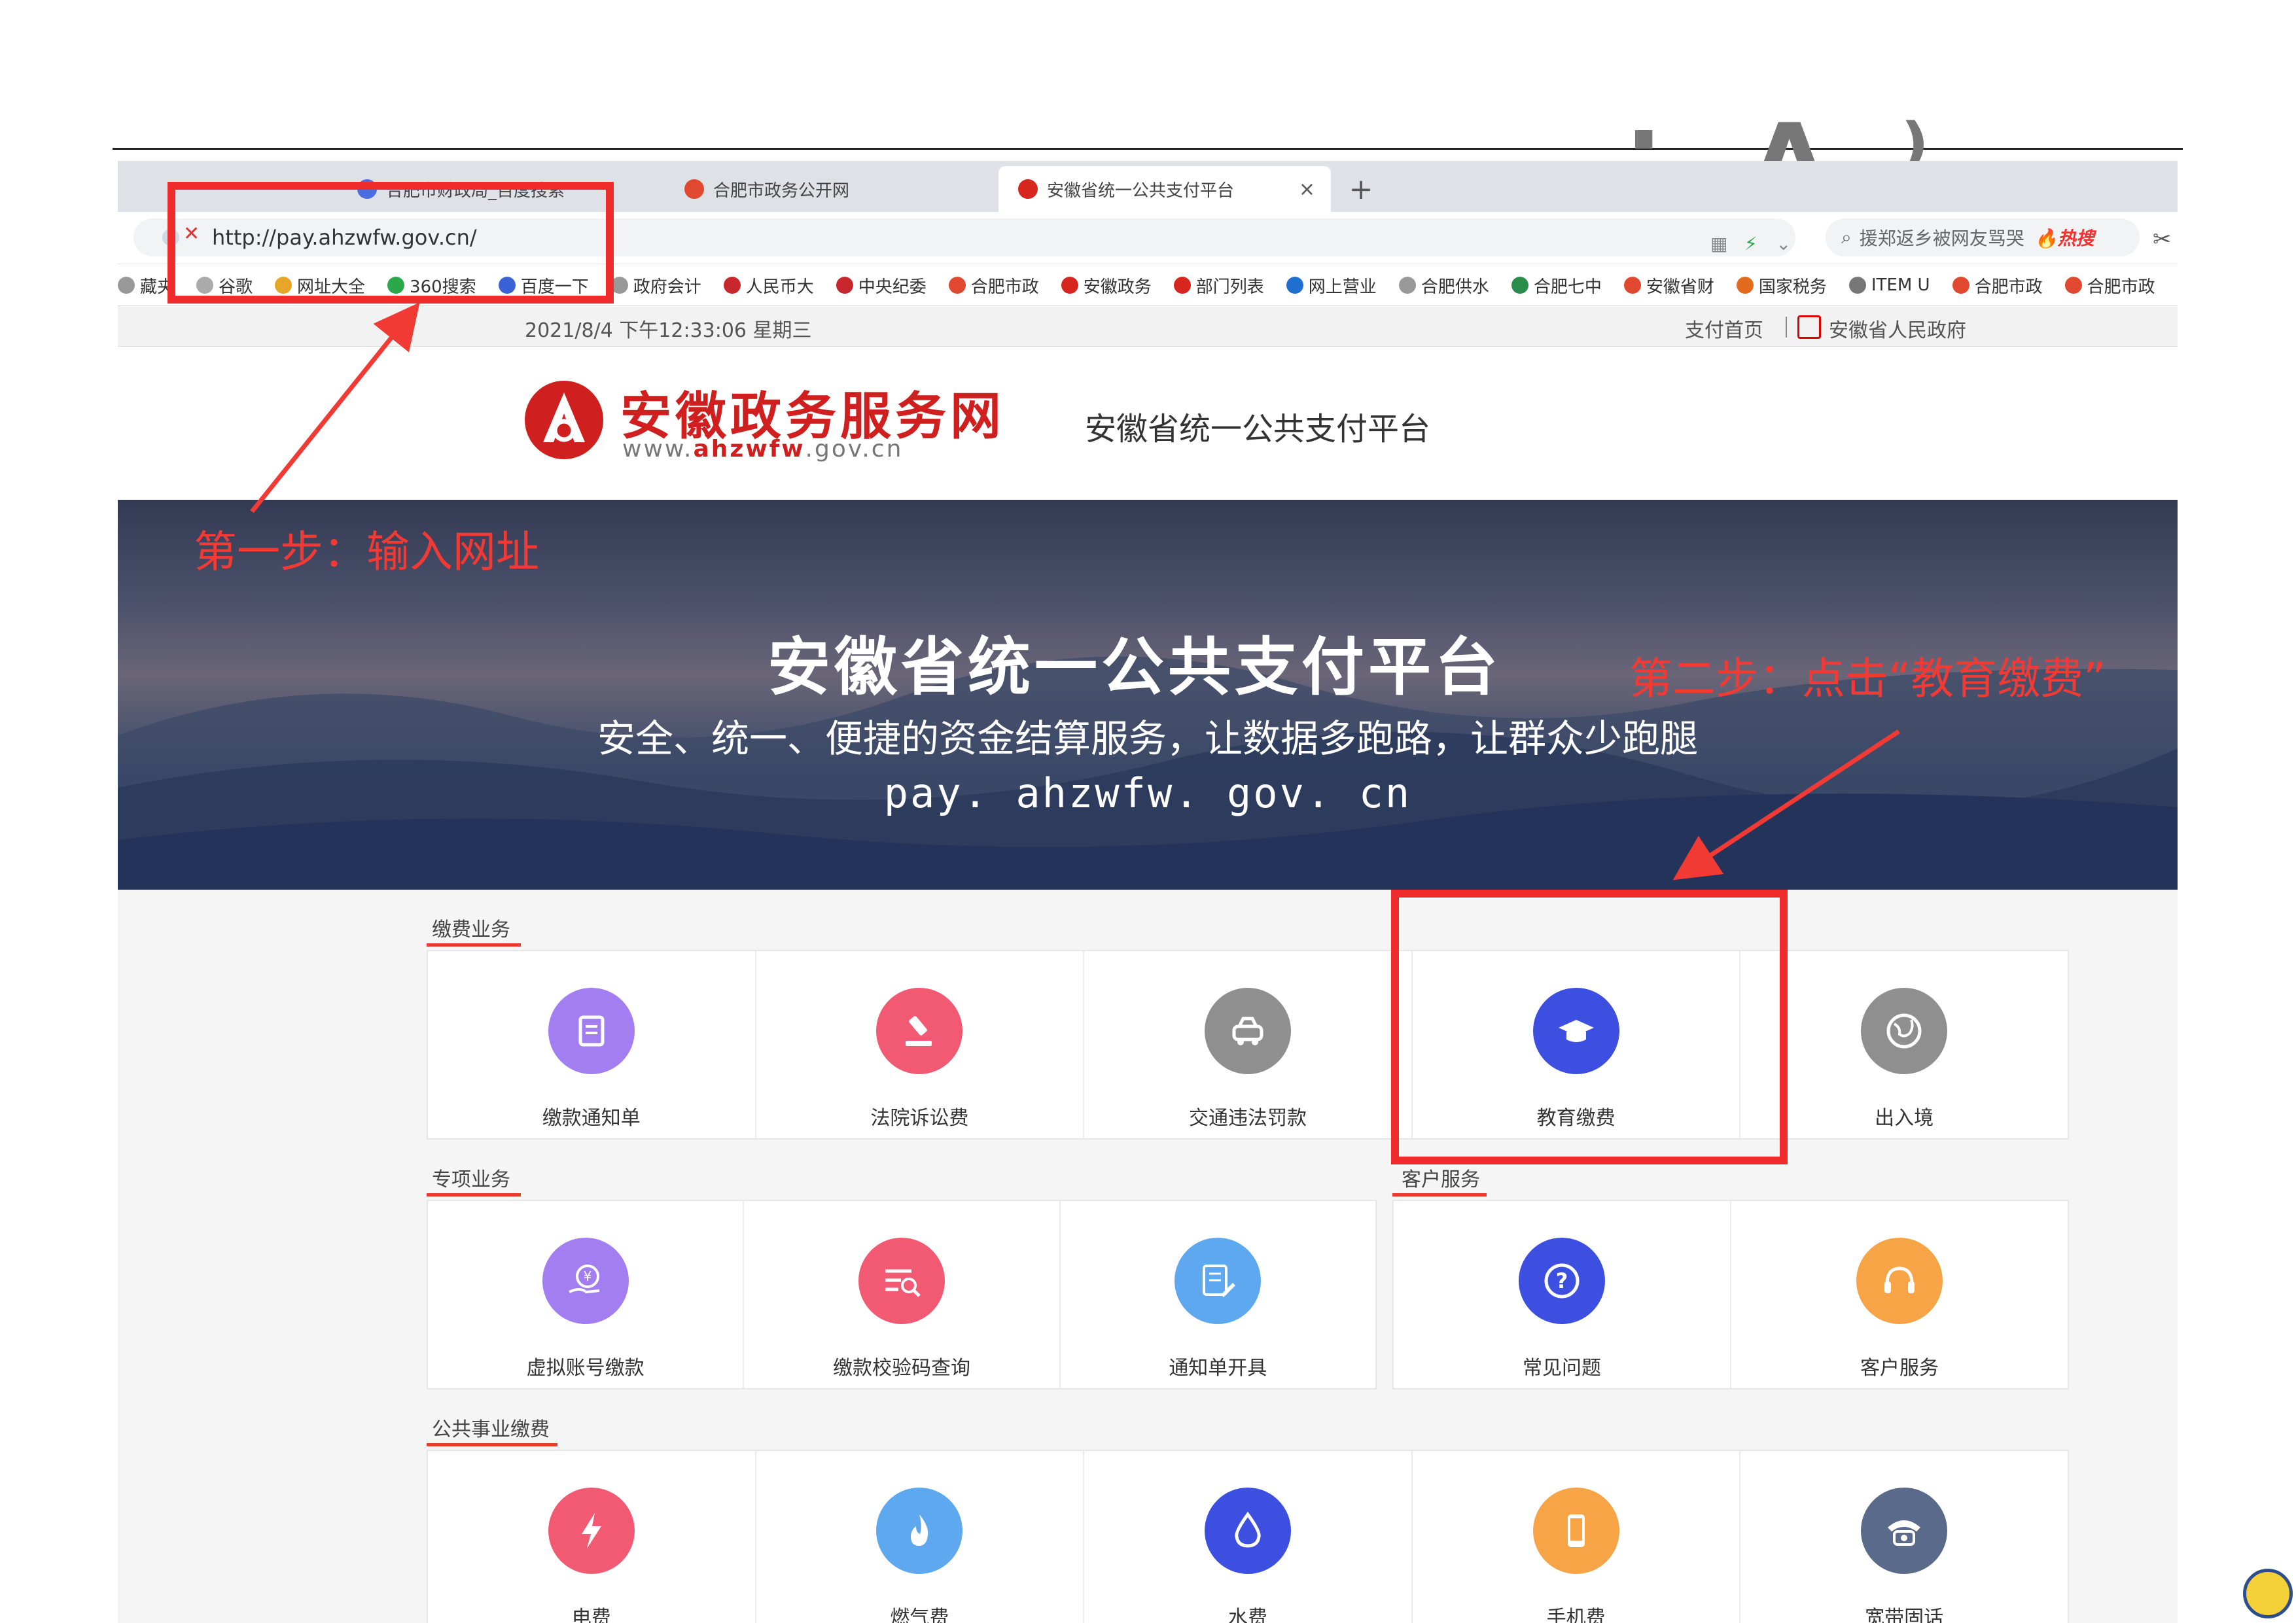  I want to click on scissors-icon: ✂, so click(2162, 240).